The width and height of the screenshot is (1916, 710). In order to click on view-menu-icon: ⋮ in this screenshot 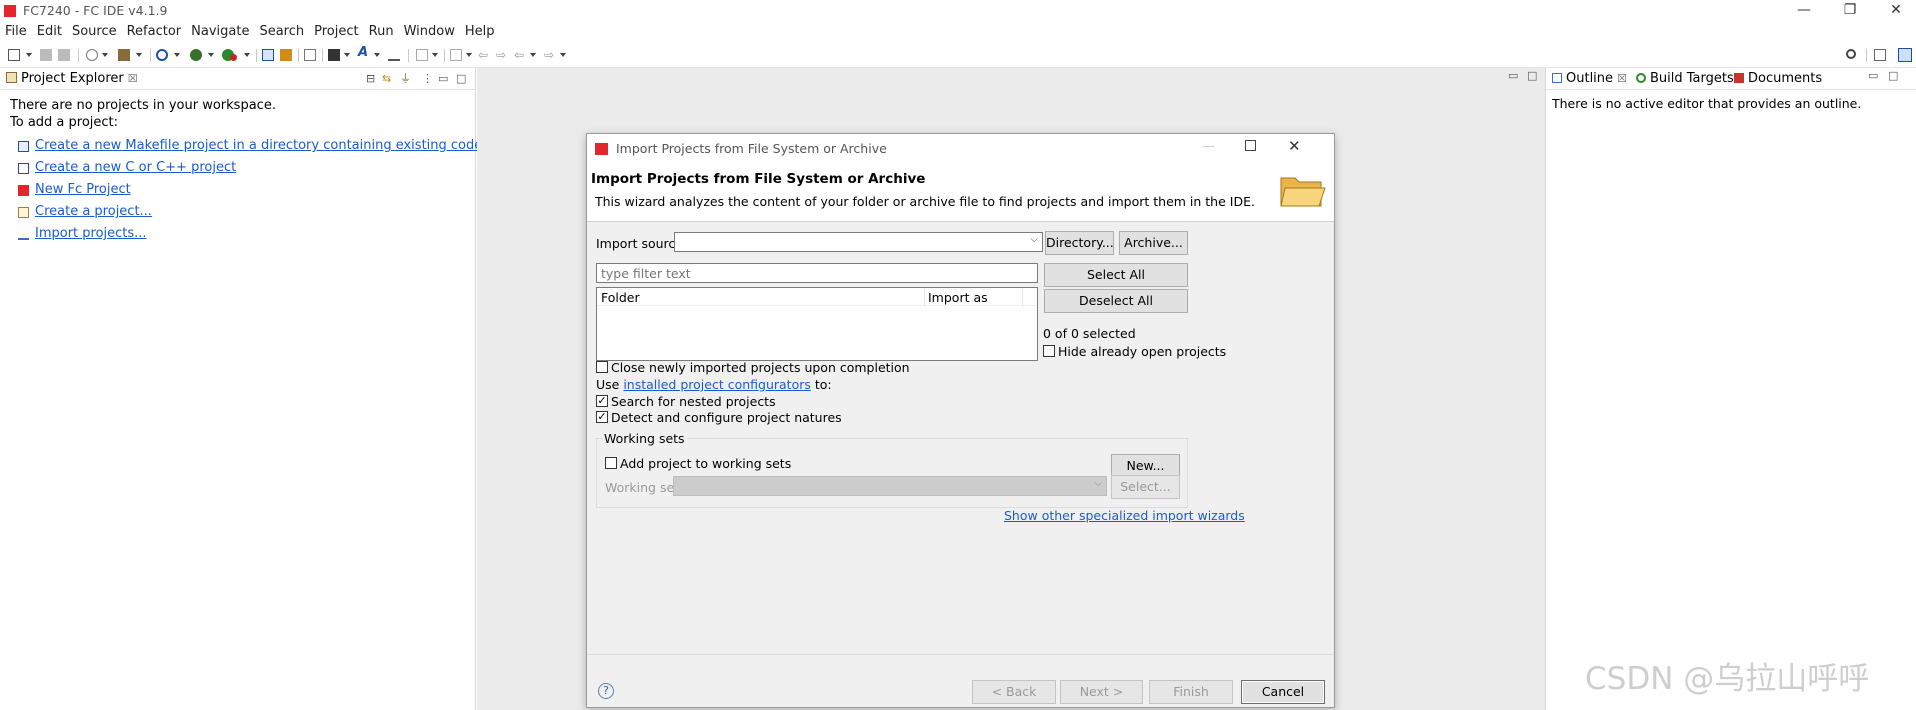, I will do `click(427, 78)`.